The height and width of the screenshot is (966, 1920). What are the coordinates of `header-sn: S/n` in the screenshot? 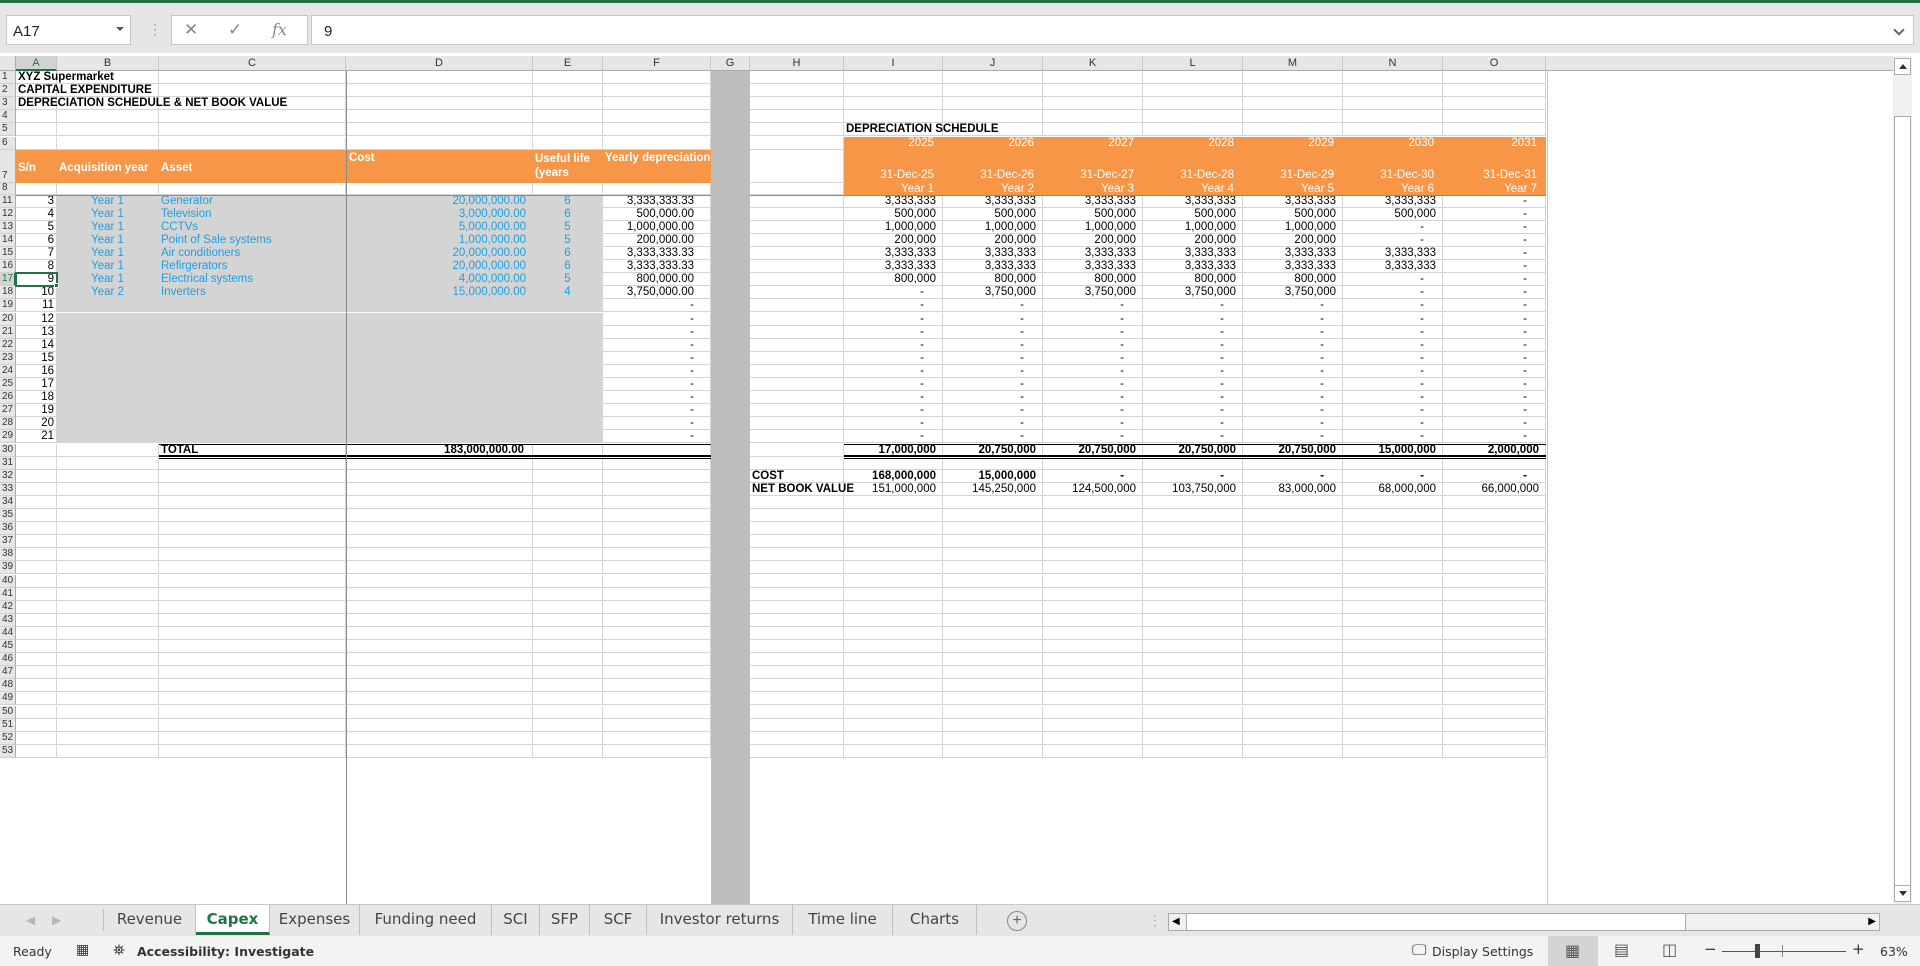 It's located at (36, 166).